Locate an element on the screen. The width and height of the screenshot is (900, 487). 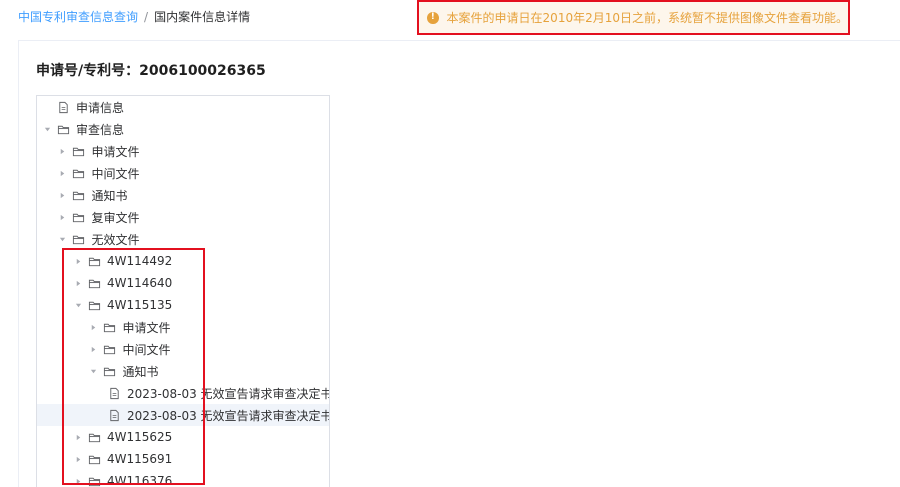
tree-node: 4W115691 is located at coordinates (183, 459).